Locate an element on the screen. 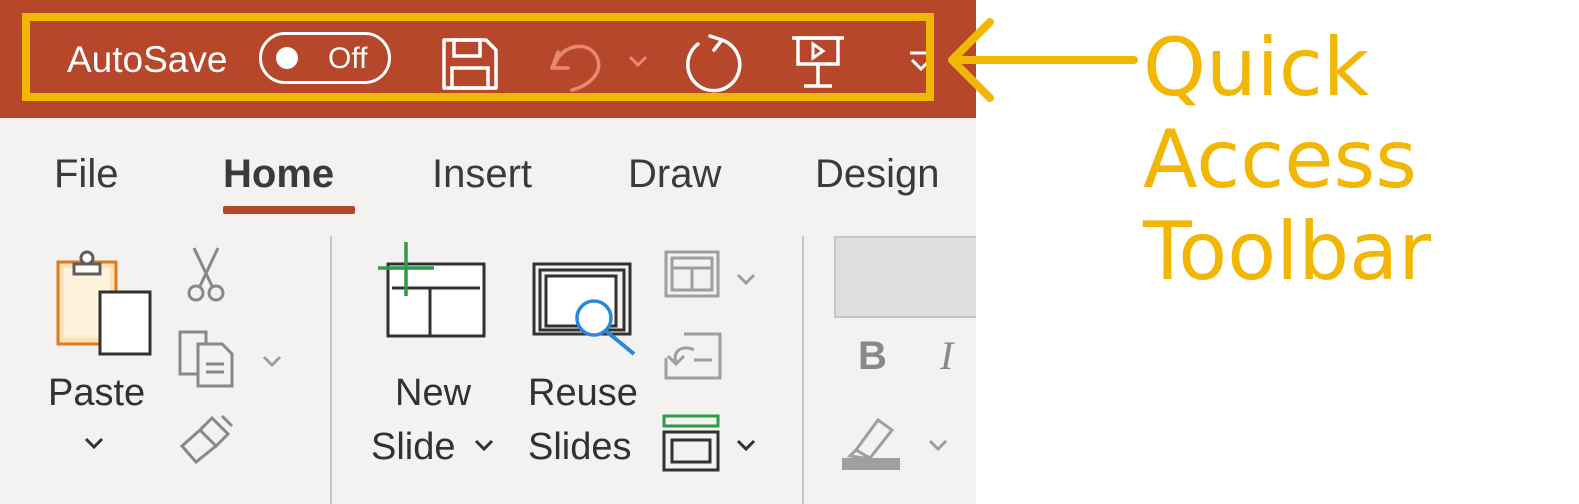  copy-icon is located at coordinates (206, 359).